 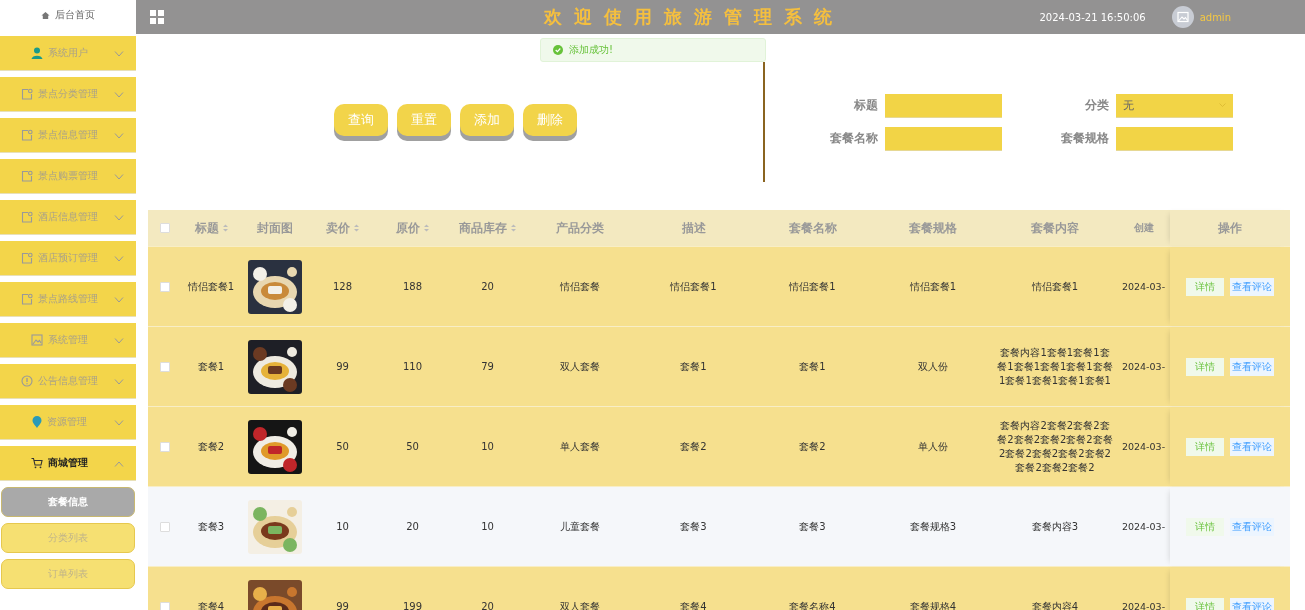 I want to click on column-header: 商品库存, so click(x=483, y=228).